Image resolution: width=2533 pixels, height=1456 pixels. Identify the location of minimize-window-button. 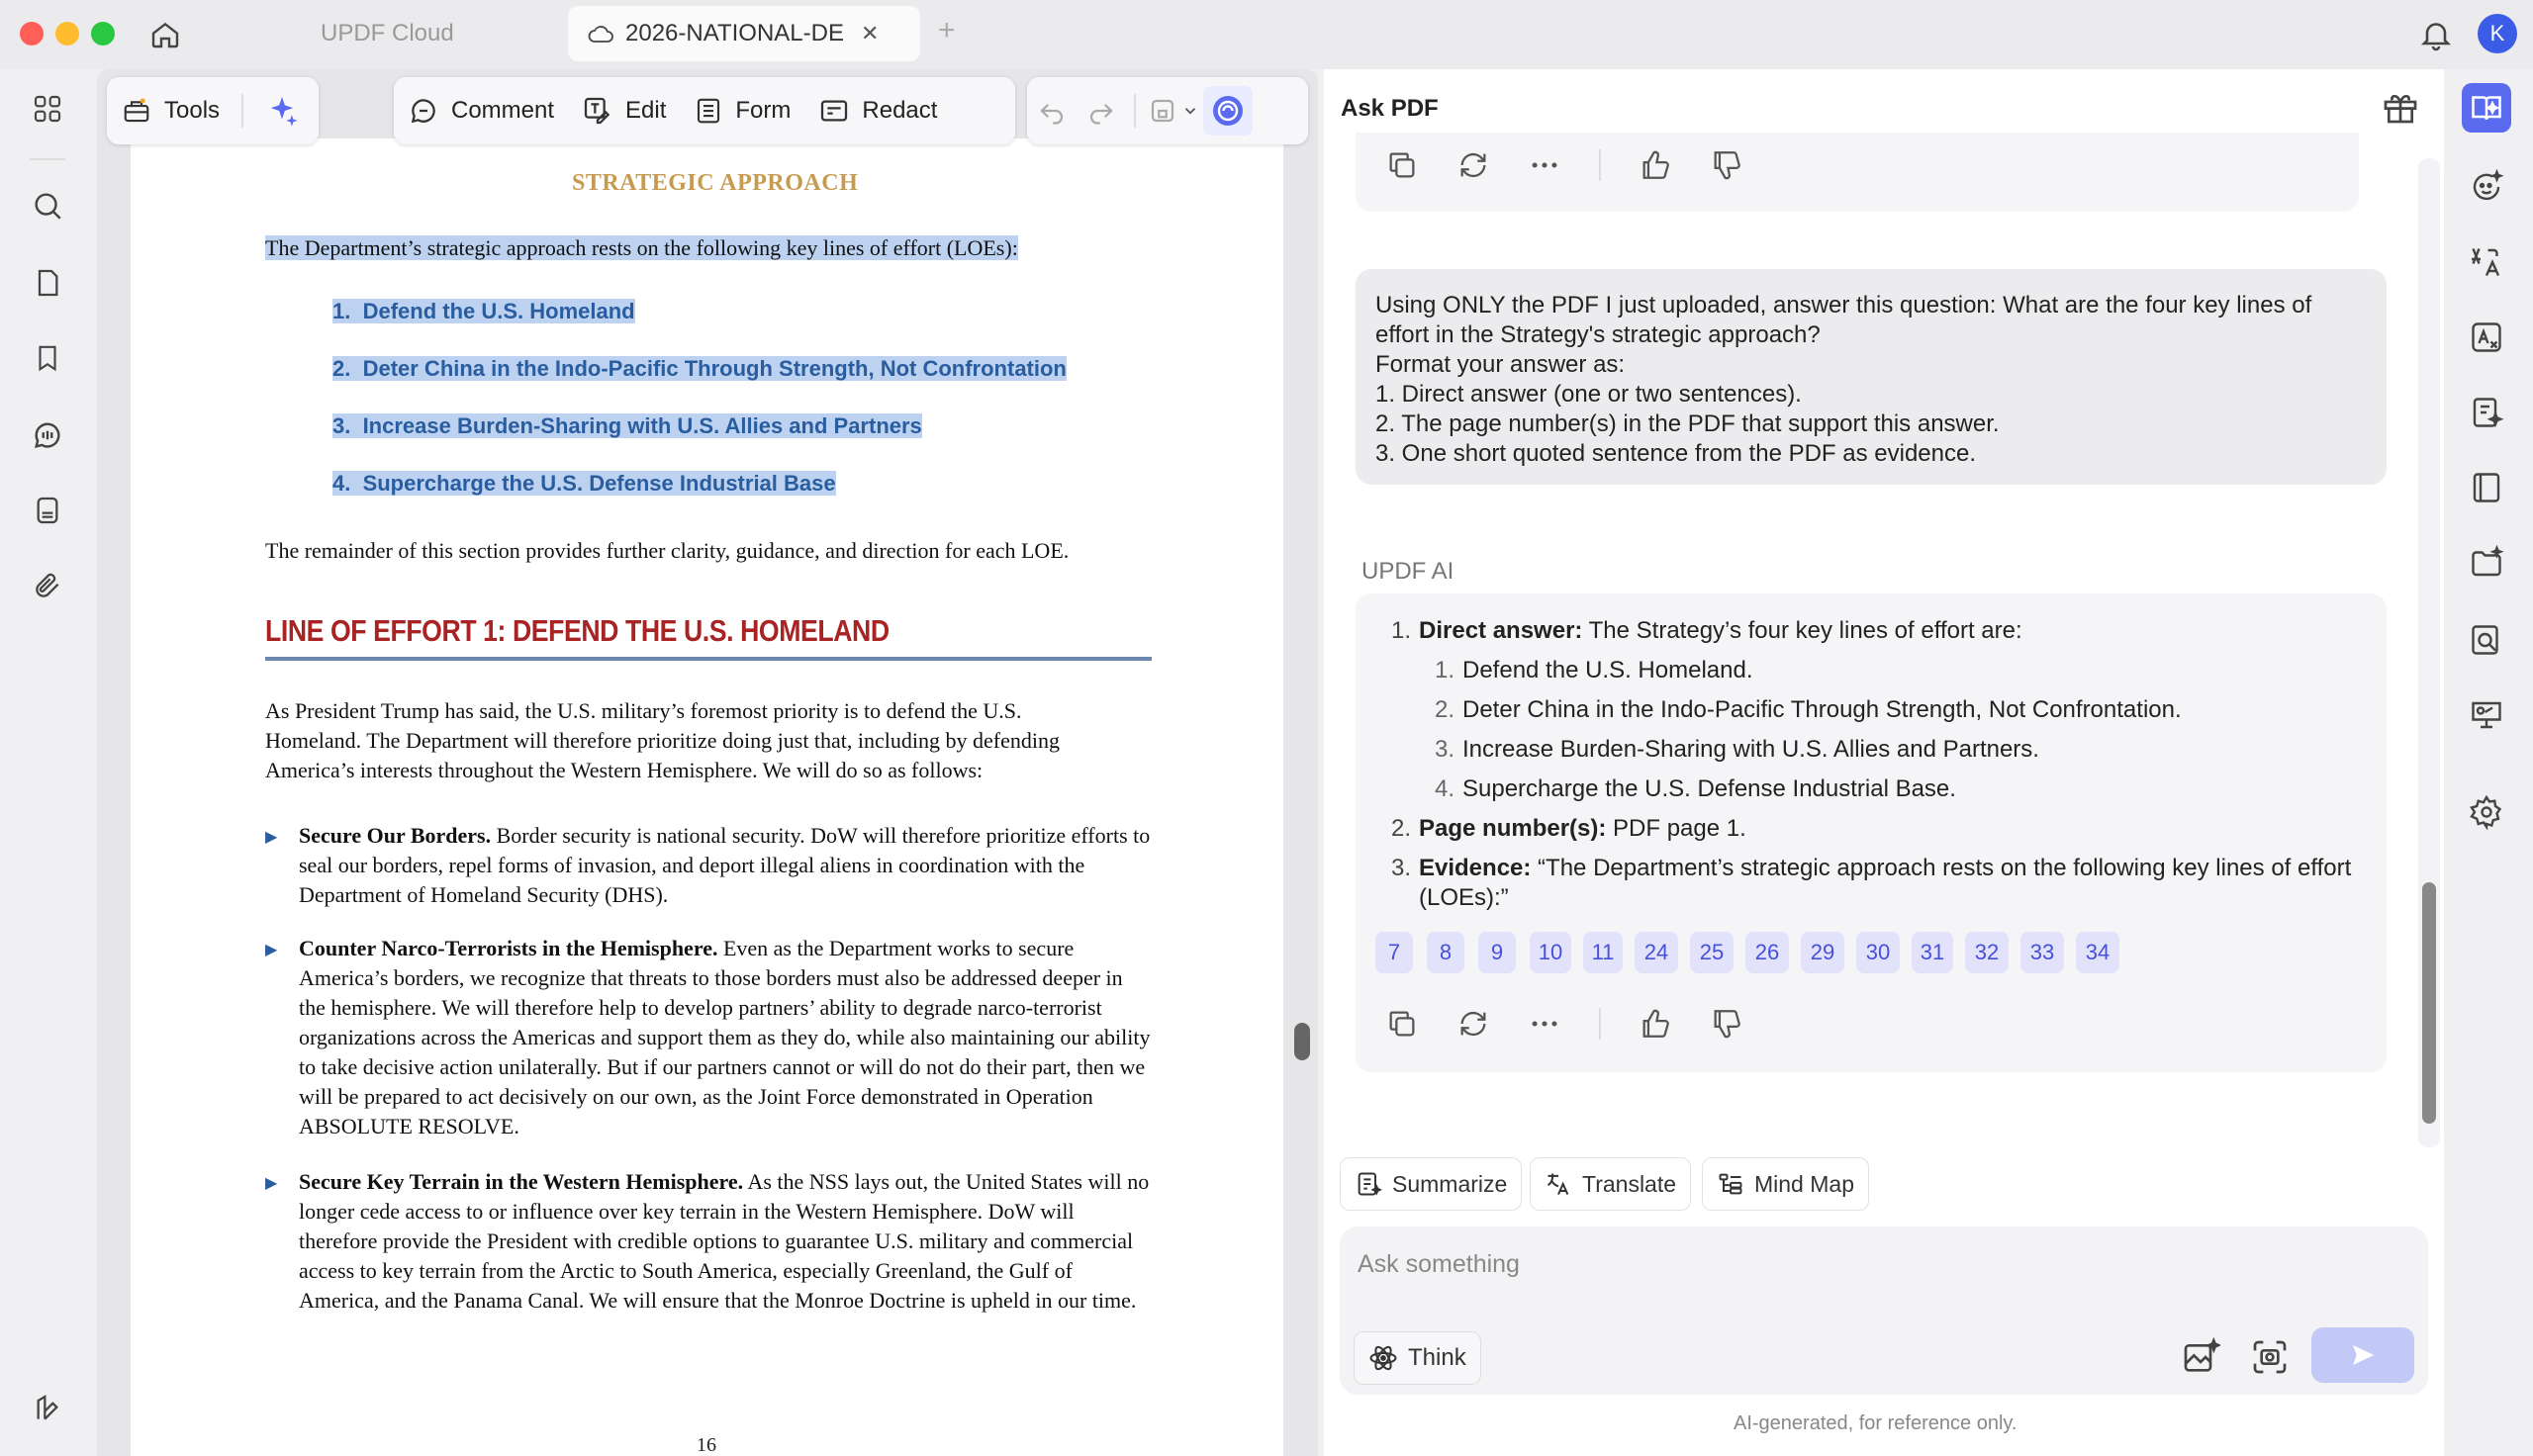
(67, 34).